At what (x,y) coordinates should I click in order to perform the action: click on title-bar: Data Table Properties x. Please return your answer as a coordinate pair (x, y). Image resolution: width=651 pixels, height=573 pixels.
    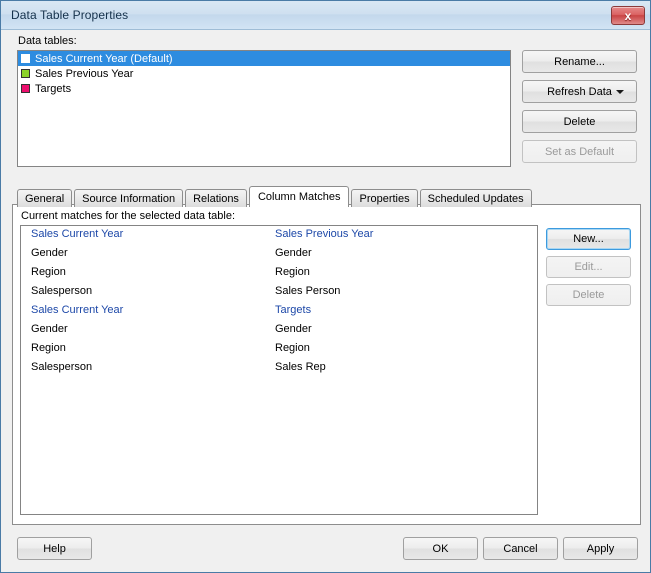
    Looking at the image, I should click on (325, 15).